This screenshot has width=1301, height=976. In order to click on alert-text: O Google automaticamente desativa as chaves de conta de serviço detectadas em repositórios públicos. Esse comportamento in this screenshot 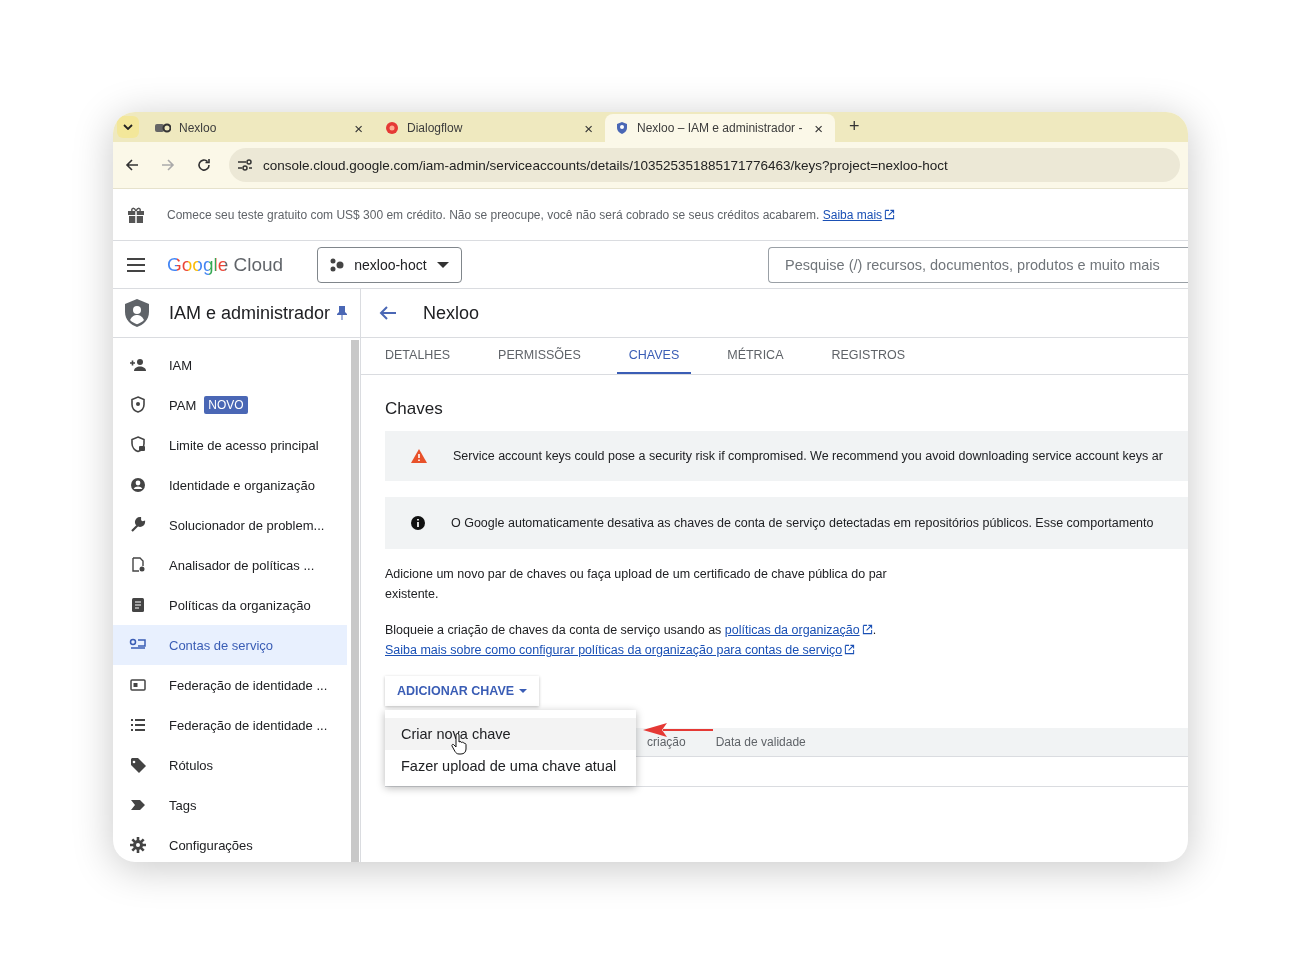, I will do `click(802, 523)`.